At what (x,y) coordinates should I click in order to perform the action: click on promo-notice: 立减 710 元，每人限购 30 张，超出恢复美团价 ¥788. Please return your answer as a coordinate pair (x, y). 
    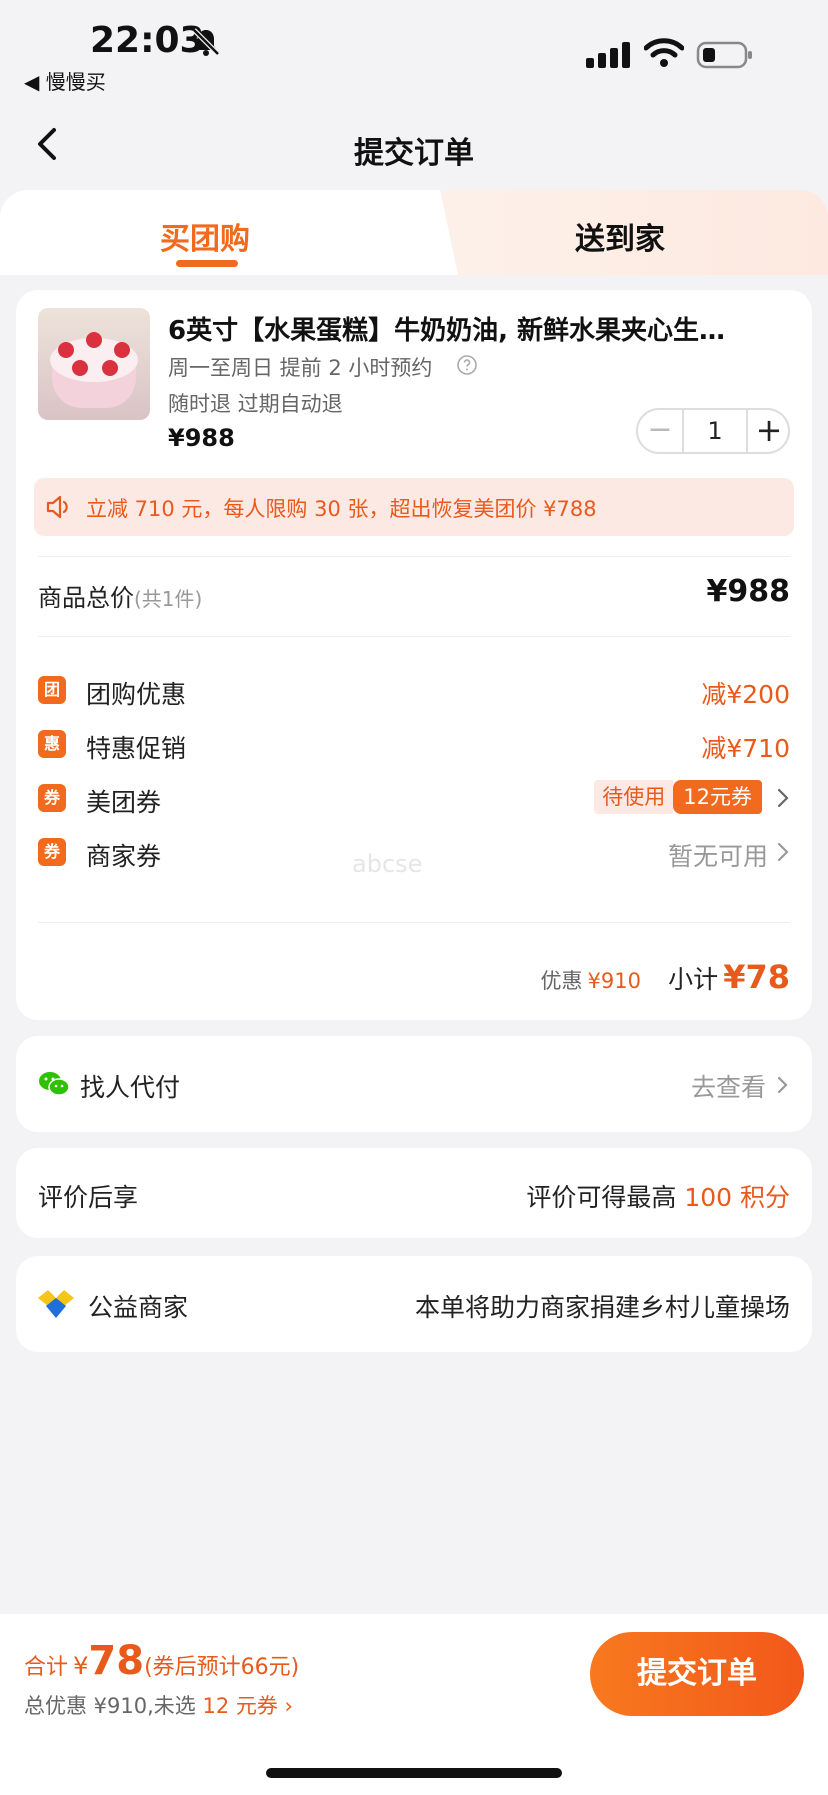
    Looking at the image, I should click on (414, 507).